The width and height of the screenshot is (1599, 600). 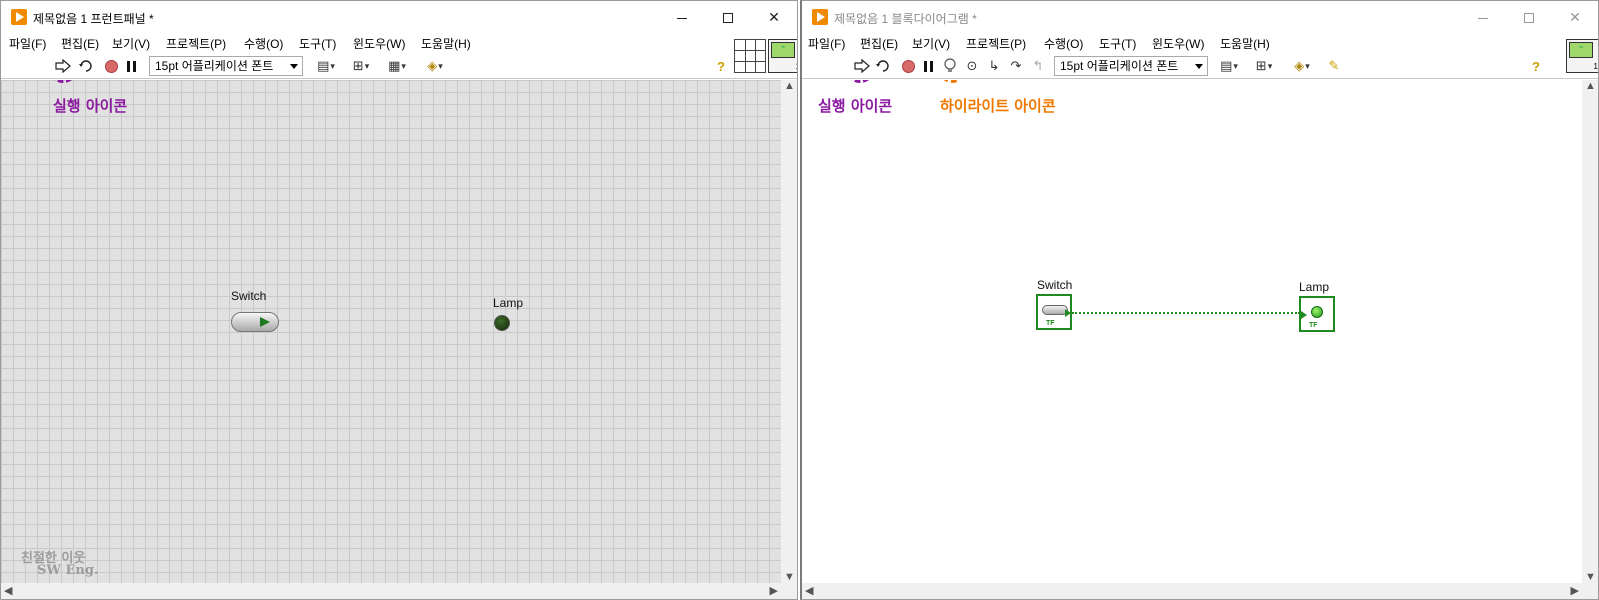 I want to click on switch-terminal: TF, so click(x=1054, y=312).